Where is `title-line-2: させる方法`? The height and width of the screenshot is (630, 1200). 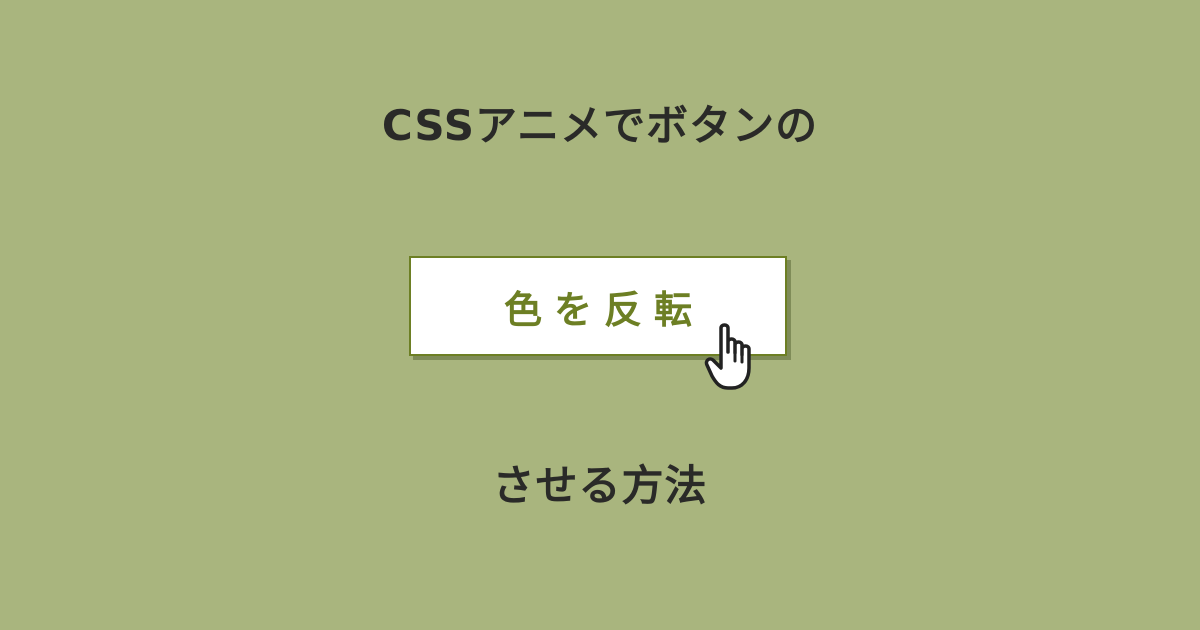 title-line-2: させる方法 is located at coordinates (600, 485).